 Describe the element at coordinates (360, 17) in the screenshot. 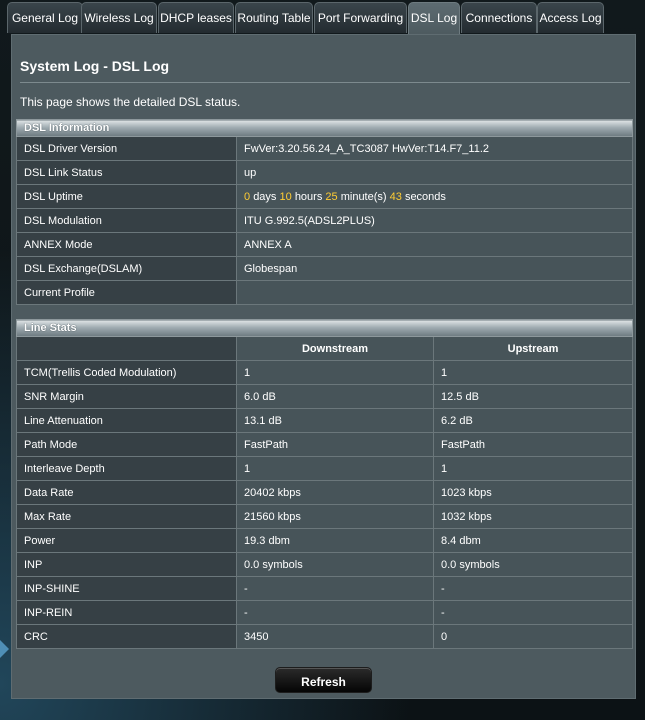

I see `tab-port-forwarding: Port Forwarding` at that location.